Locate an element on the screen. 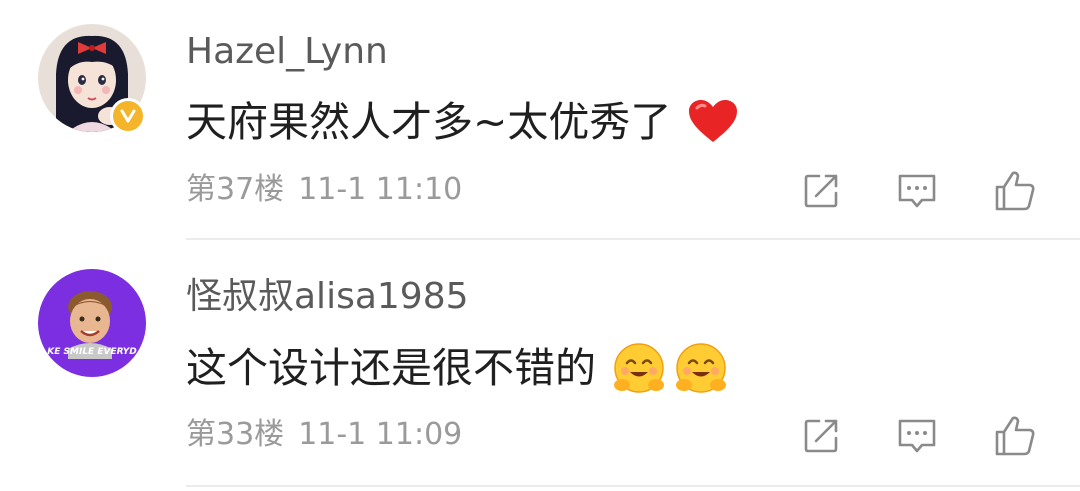 The width and height of the screenshot is (1080, 491). avatar: KE SMILE EVERYD is located at coordinates (92, 323).